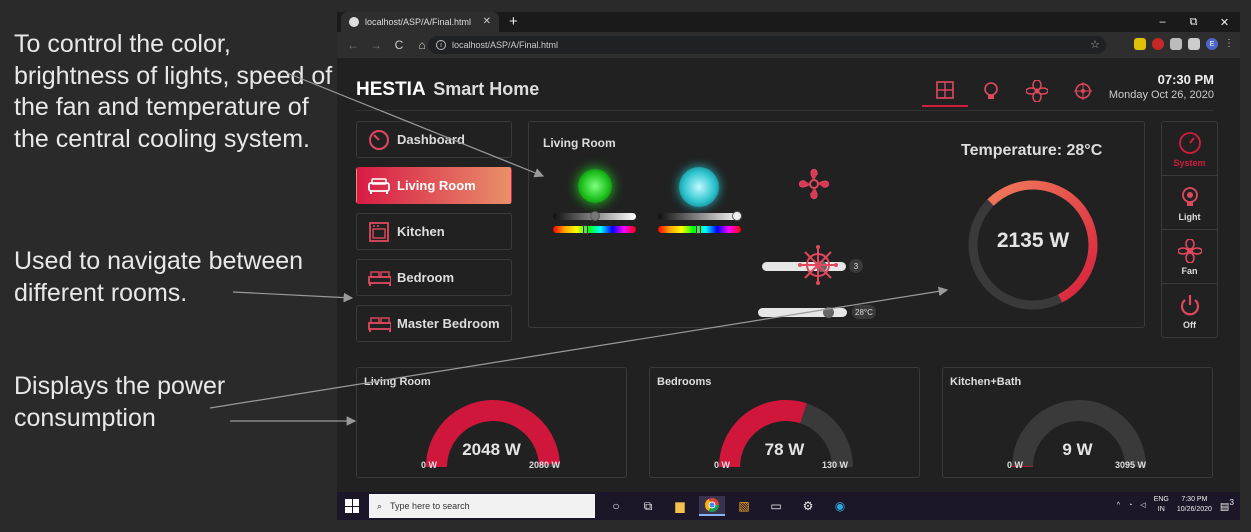 This screenshot has height=532, width=1251. Describe the element at coordinates (353, 45) in the screenshot. I see `back-button: ←` at that location.